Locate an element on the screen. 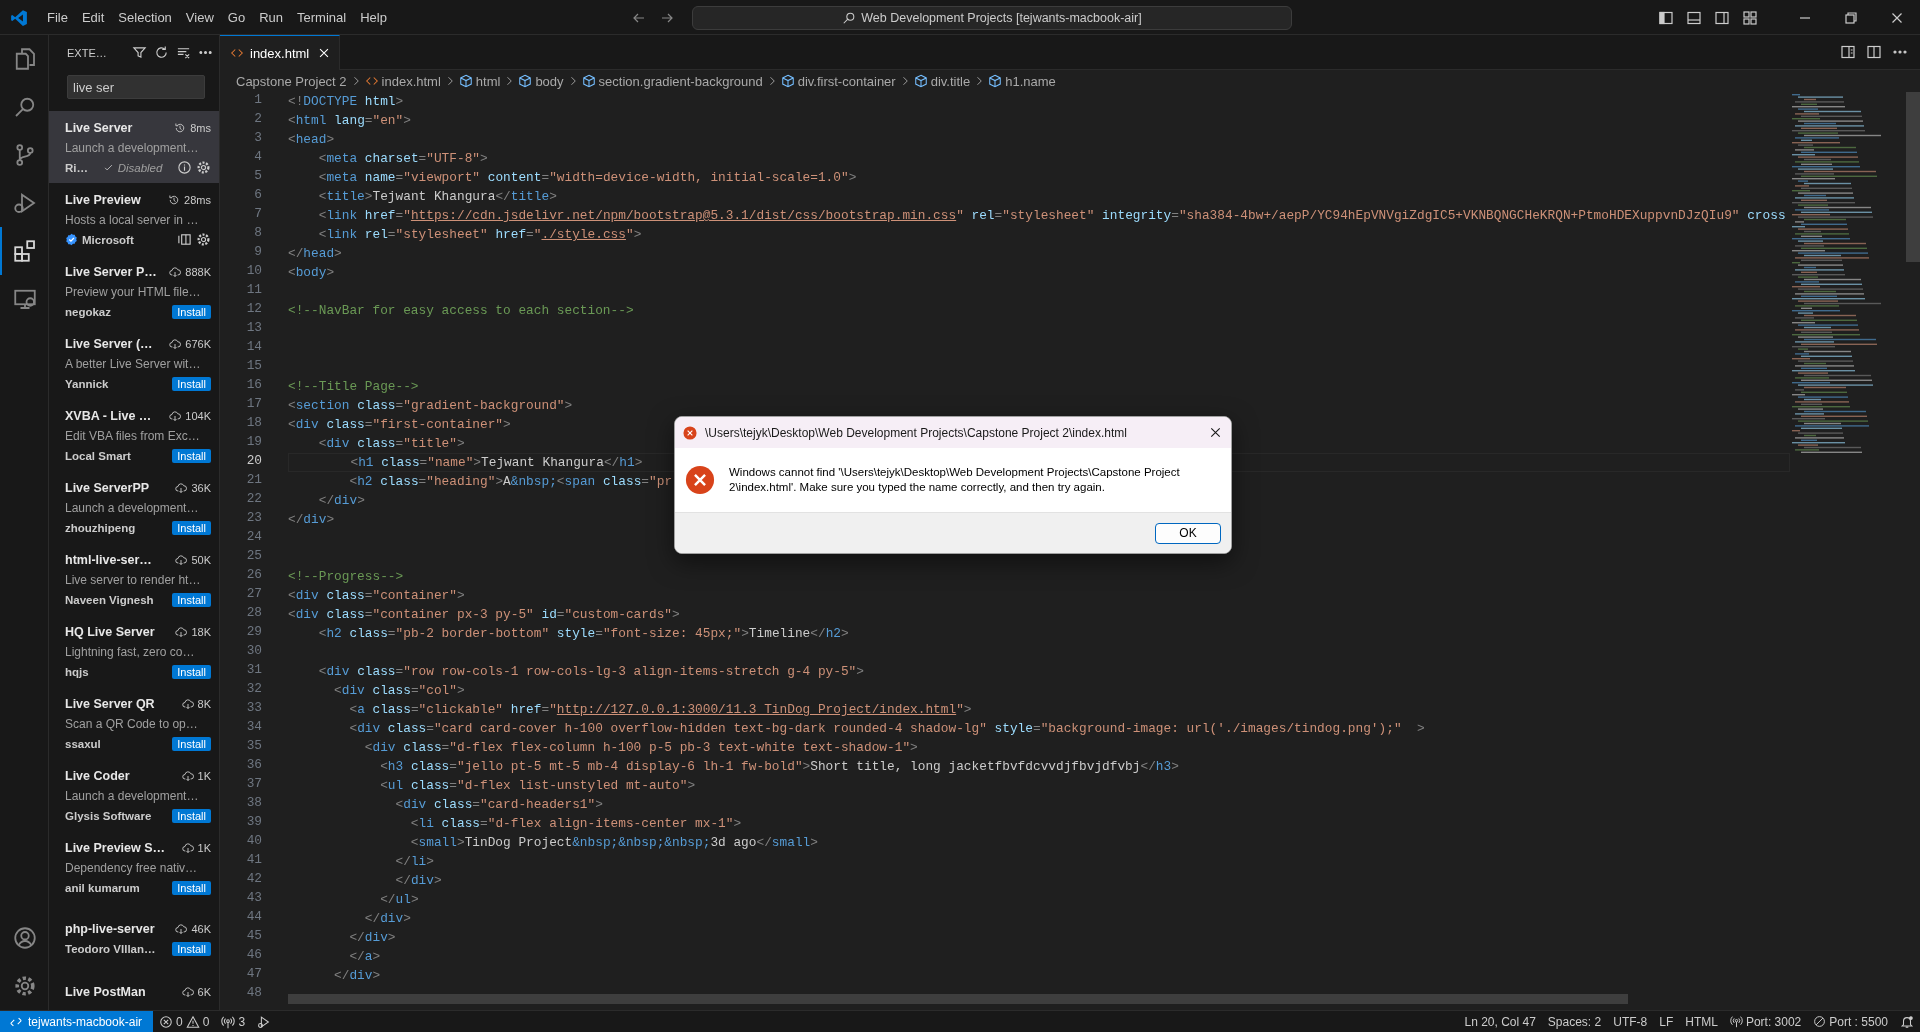 This screenshot has width=1920, height=1032. files-icon is located at coordinates (25, 59).